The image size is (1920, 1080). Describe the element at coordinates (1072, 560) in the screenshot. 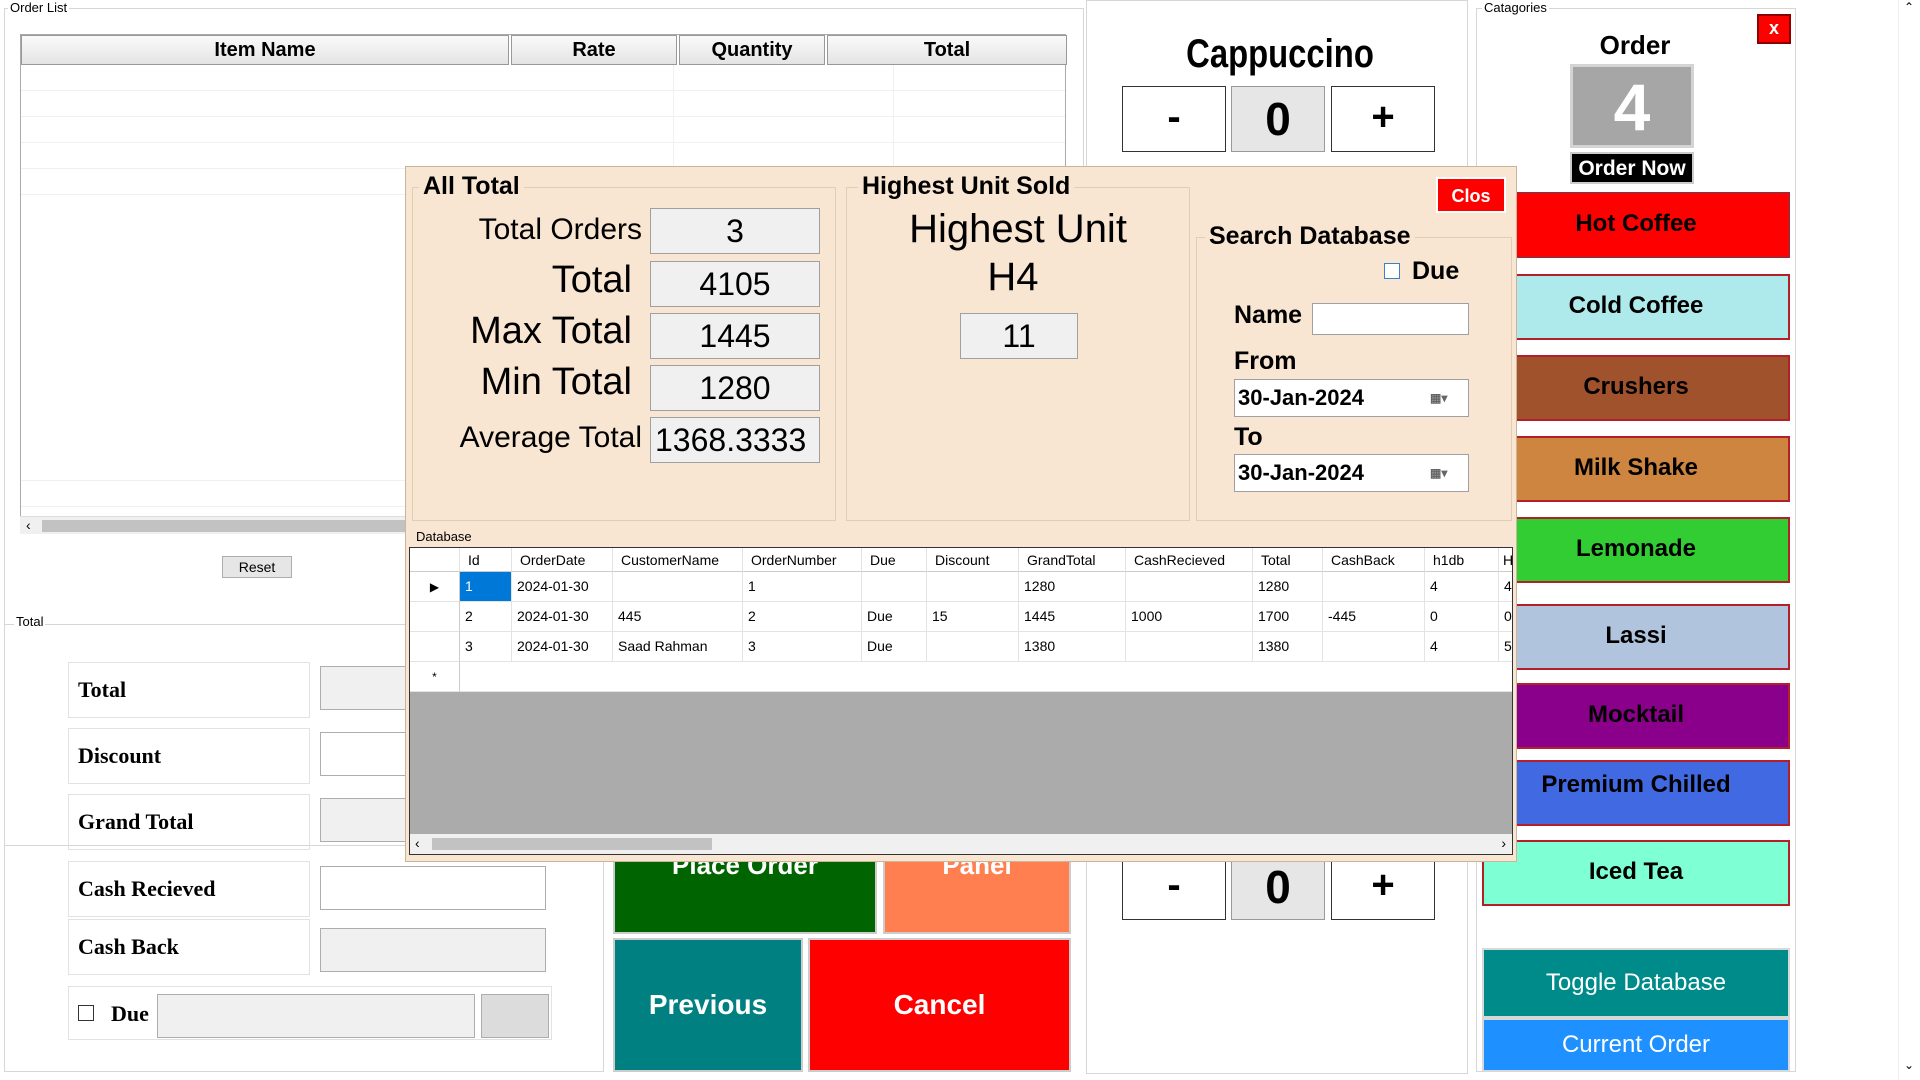

I see `grid-col-grandtotal: GrandTotal` at that location.